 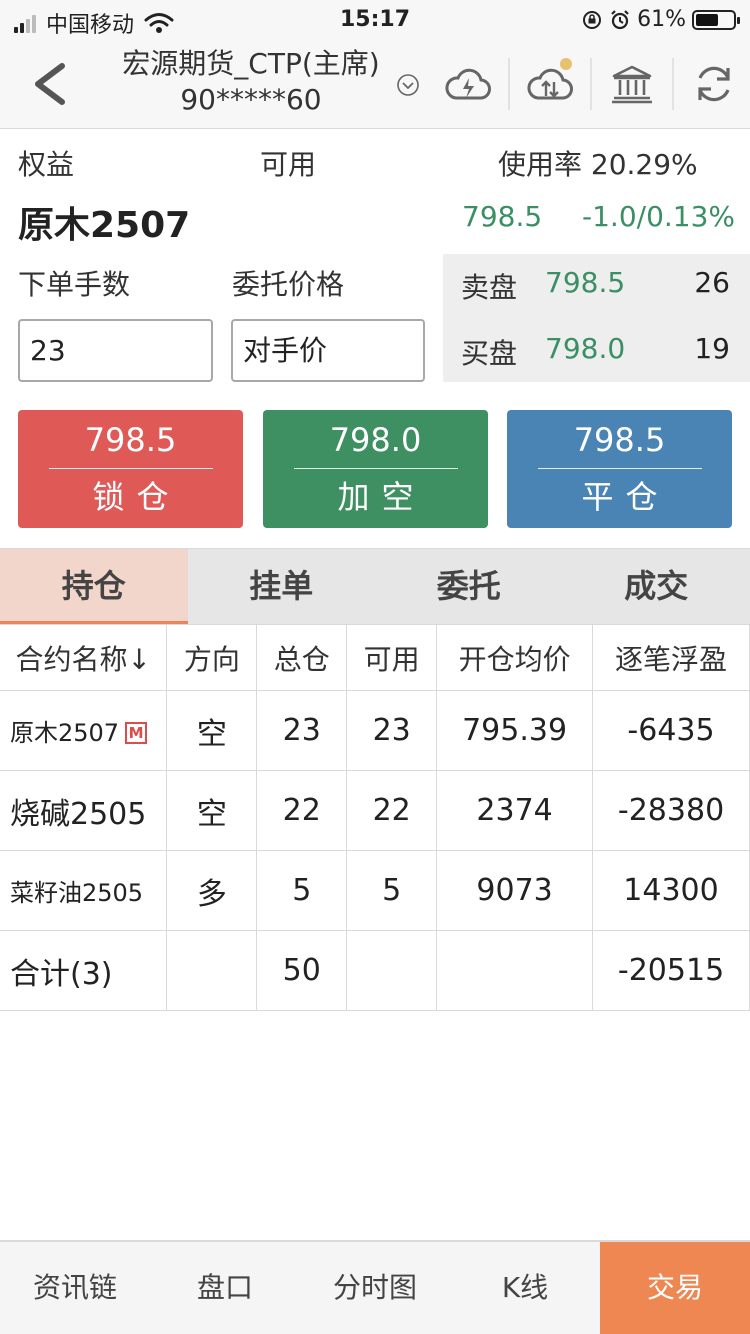 I want to click on alarm-icon, so click(x=620, y=19).